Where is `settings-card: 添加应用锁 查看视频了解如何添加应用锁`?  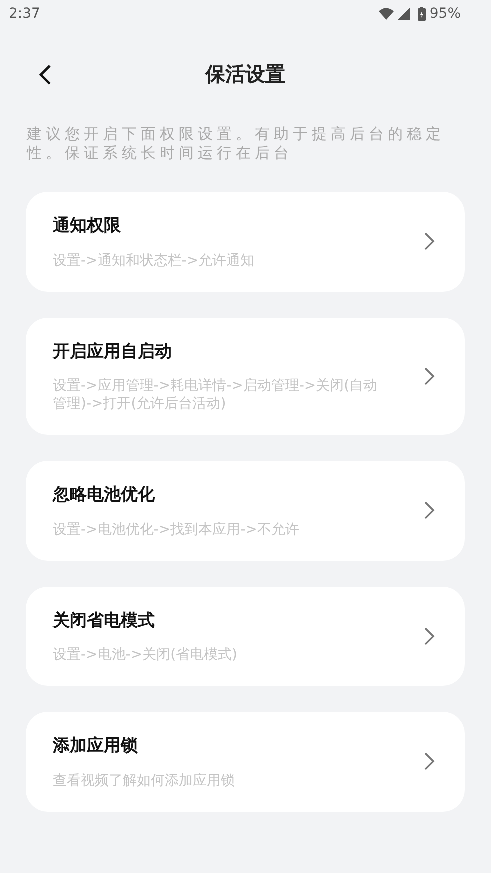 settings-card: 添加应用锁 查看视频了解如何添加应用锁 is located at coordinates (245, 762).